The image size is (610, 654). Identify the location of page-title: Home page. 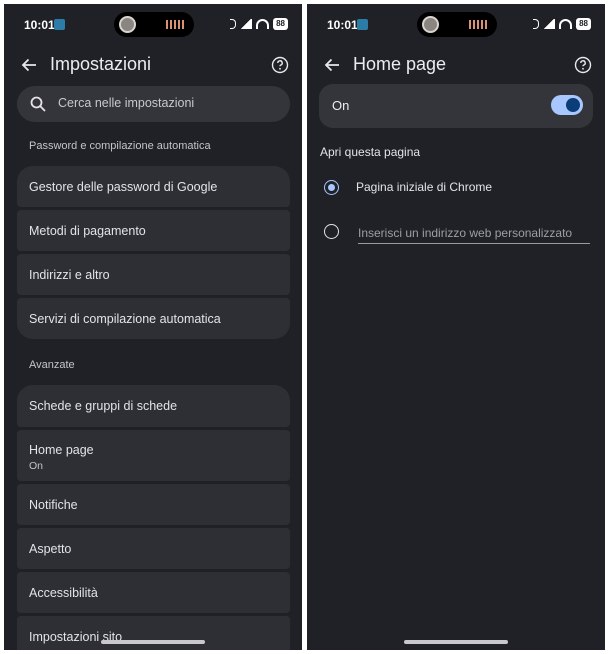
(400, 64).